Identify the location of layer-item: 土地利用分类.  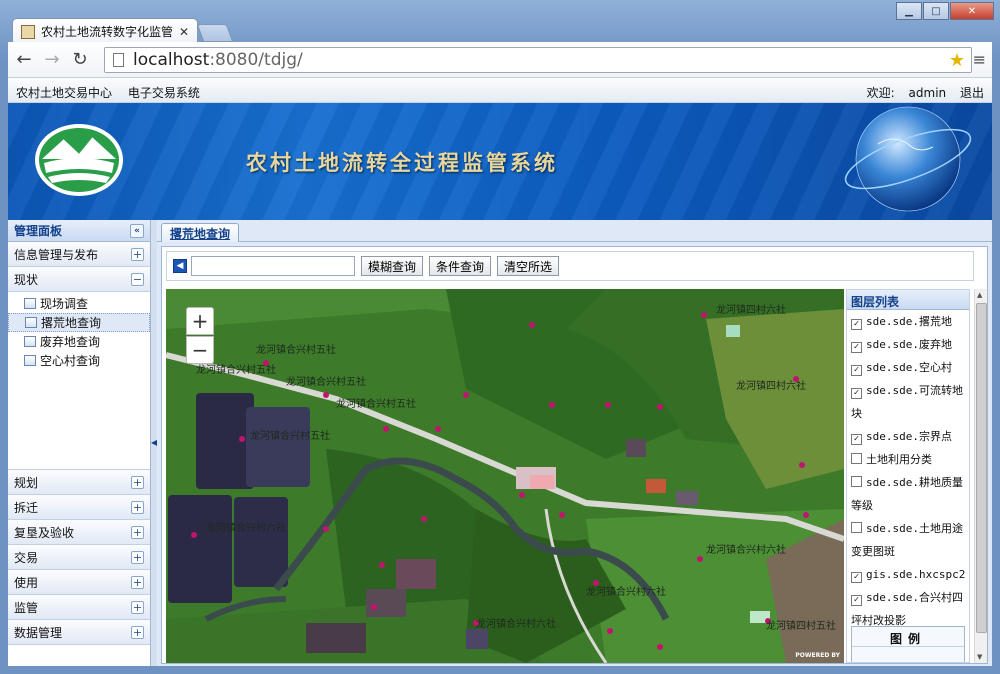
(908, 459).